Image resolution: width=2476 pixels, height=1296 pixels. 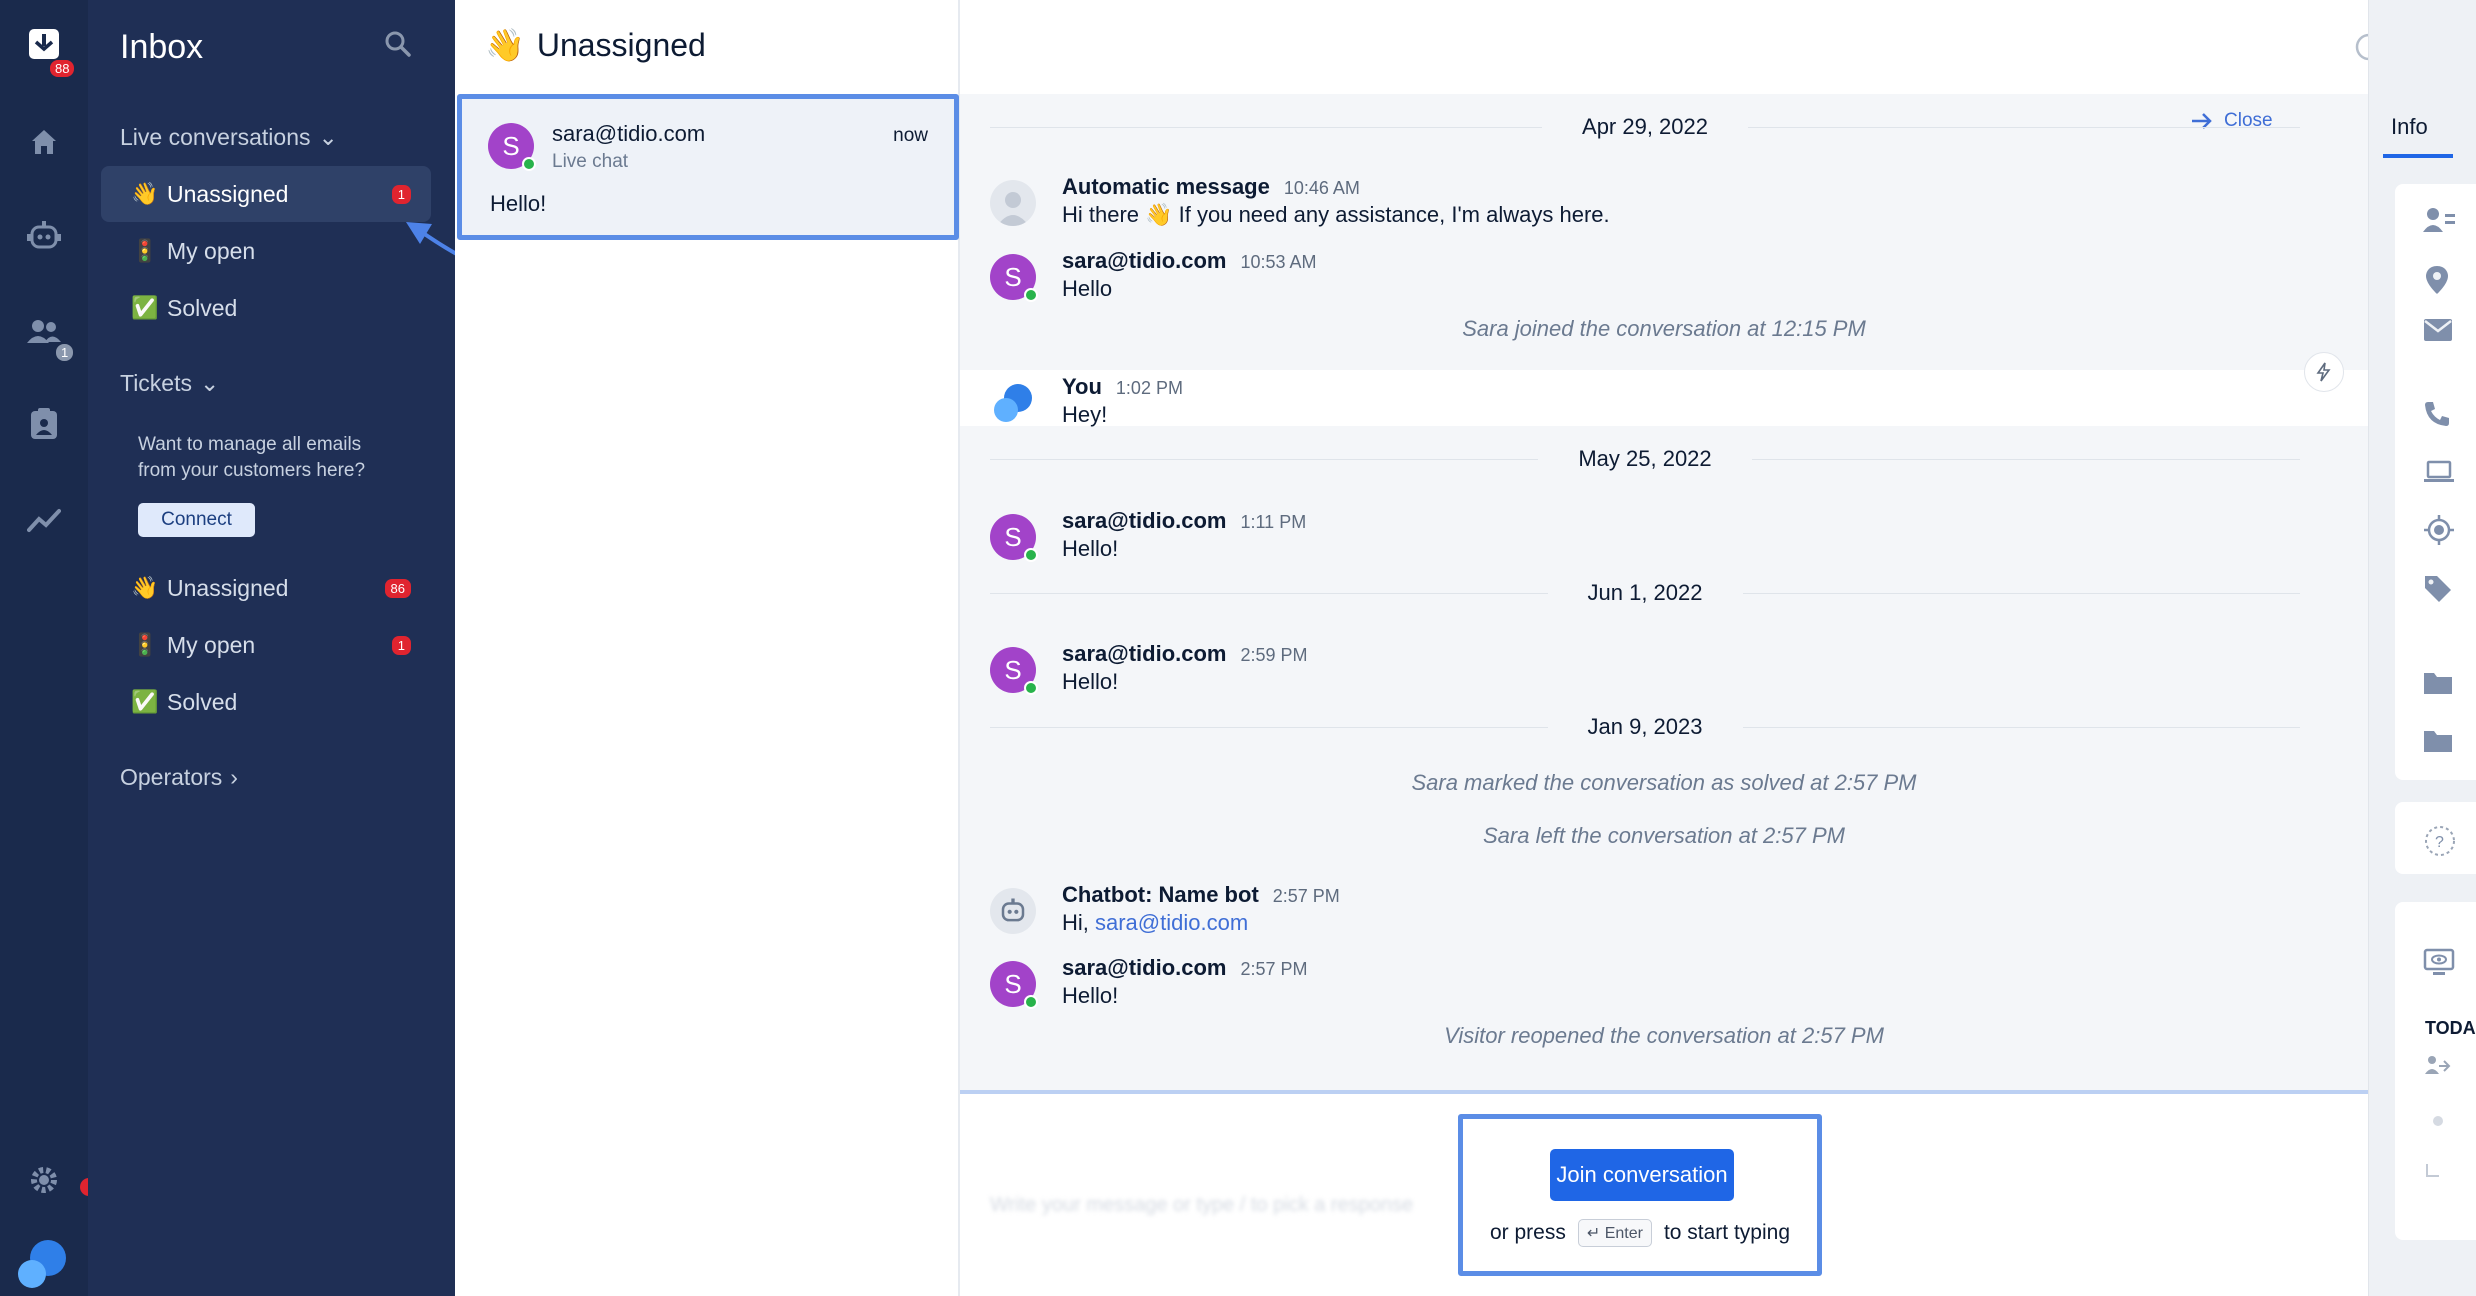 I want to click on conversation-email: sara@tidio.com, so click(x=629, y=133).